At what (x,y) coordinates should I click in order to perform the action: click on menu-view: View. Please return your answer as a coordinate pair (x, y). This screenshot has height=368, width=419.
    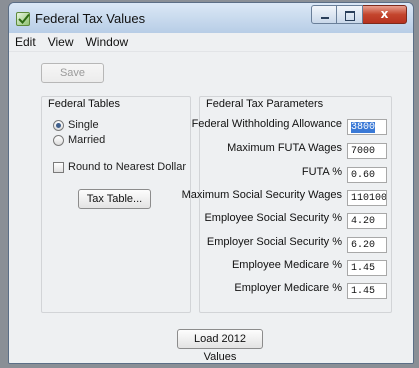
    Looking at the image, I should click on (61, 42).